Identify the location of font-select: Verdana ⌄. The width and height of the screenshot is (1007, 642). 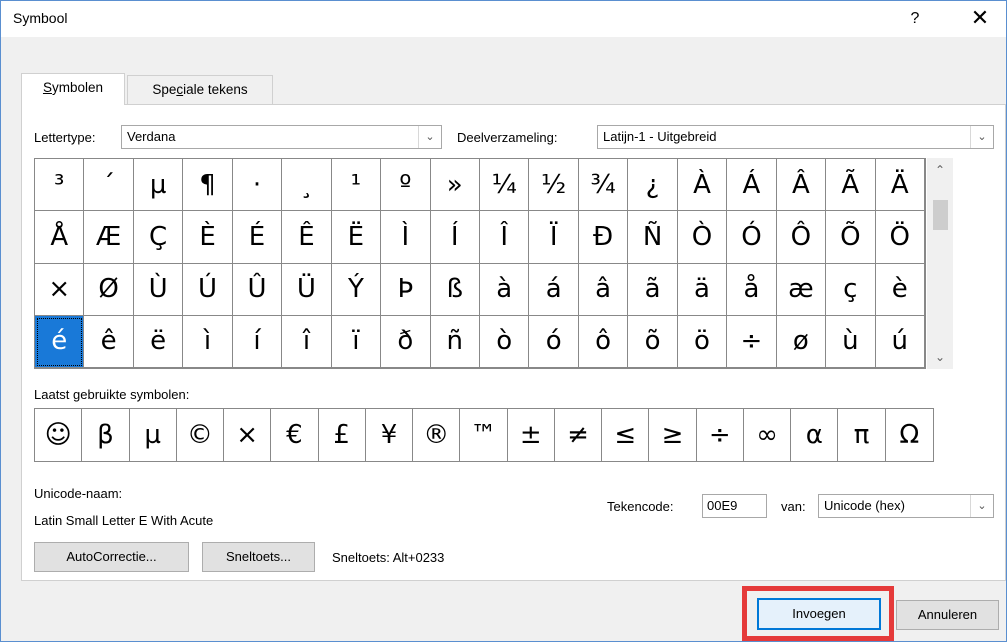
(281, 137).